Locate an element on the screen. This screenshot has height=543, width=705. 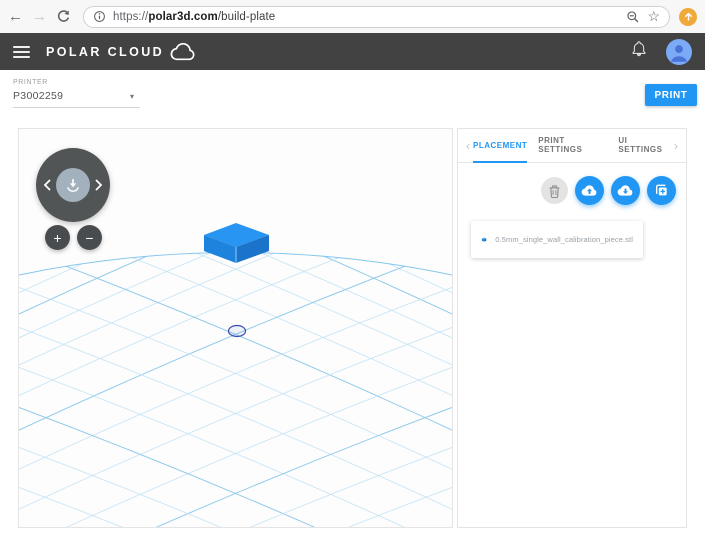
tabs-chevron-left-icon: ‹ is located at coordinates (468, 146).